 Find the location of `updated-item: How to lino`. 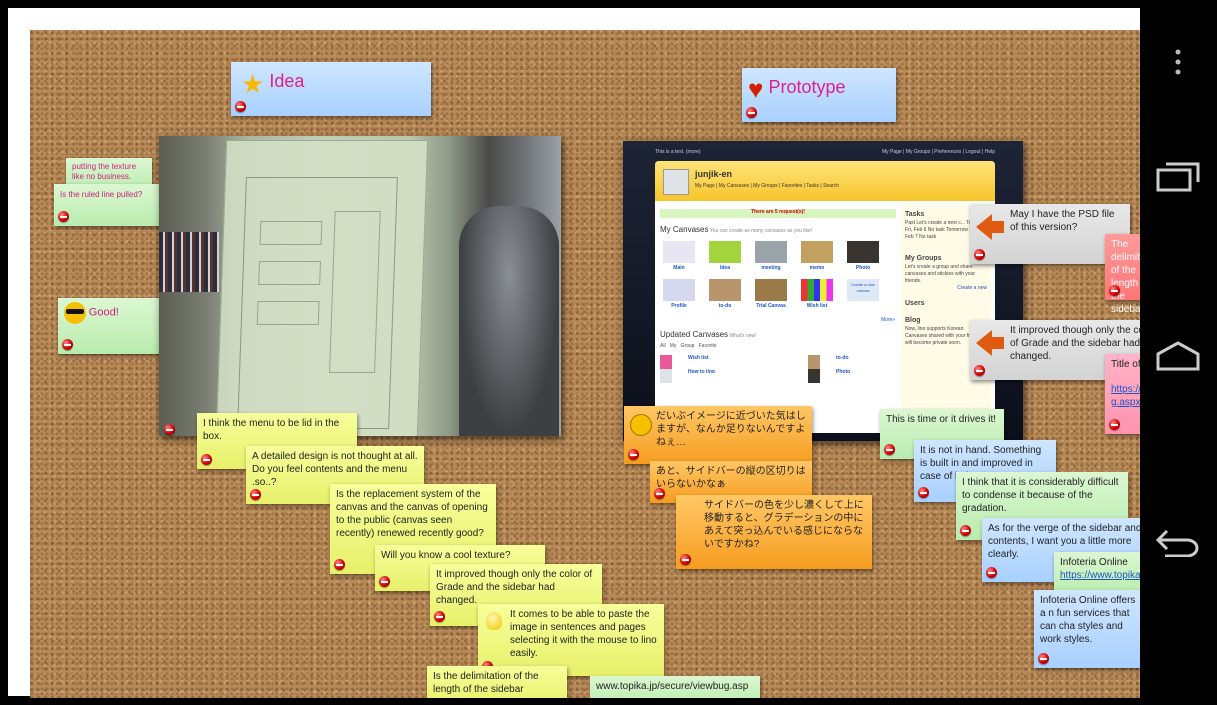

updated-item: How to lino is located at coordinates (687, 376).